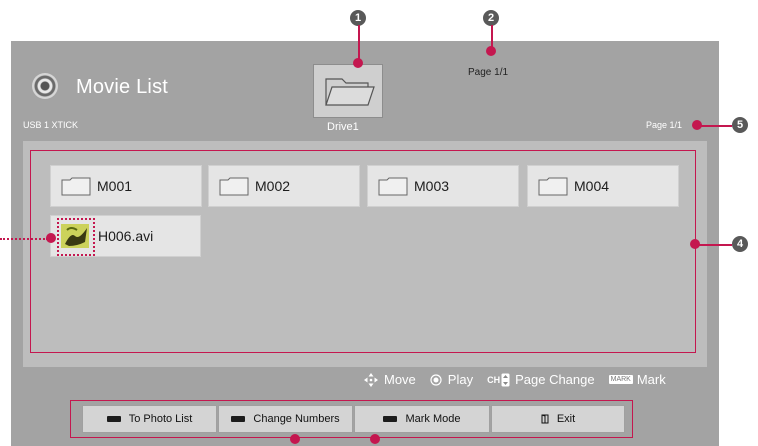 This screenshot has height=446, width=758. Describe the element at coordinates (45, 86) in the screenshot. I see `movie-disc-icon` at that location.